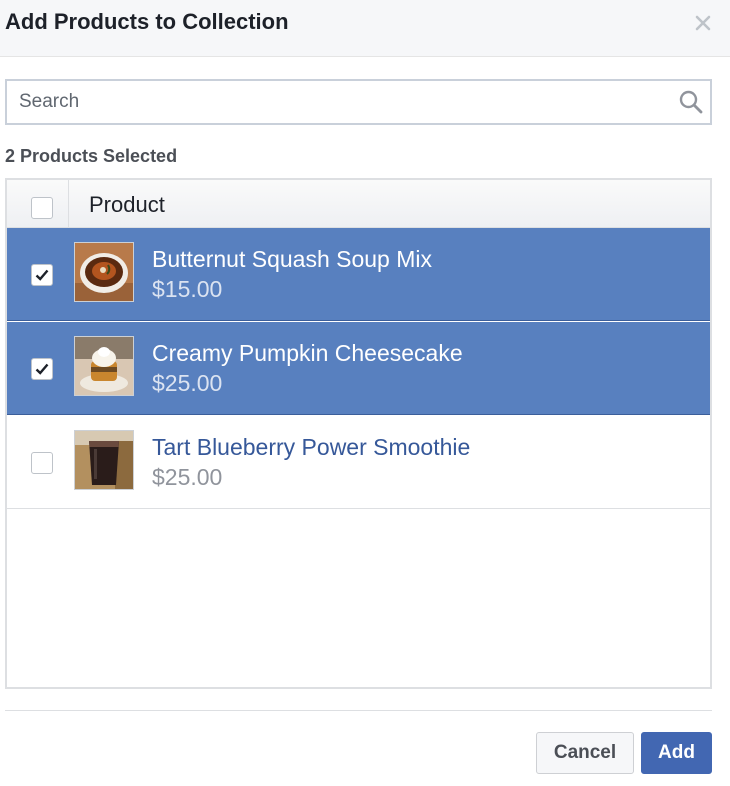 The image size is (730, 786). What do you see at coordinates (127, 204) in the screenshot?
I see `column-header-product: Product` at bounding box center [127, 204].